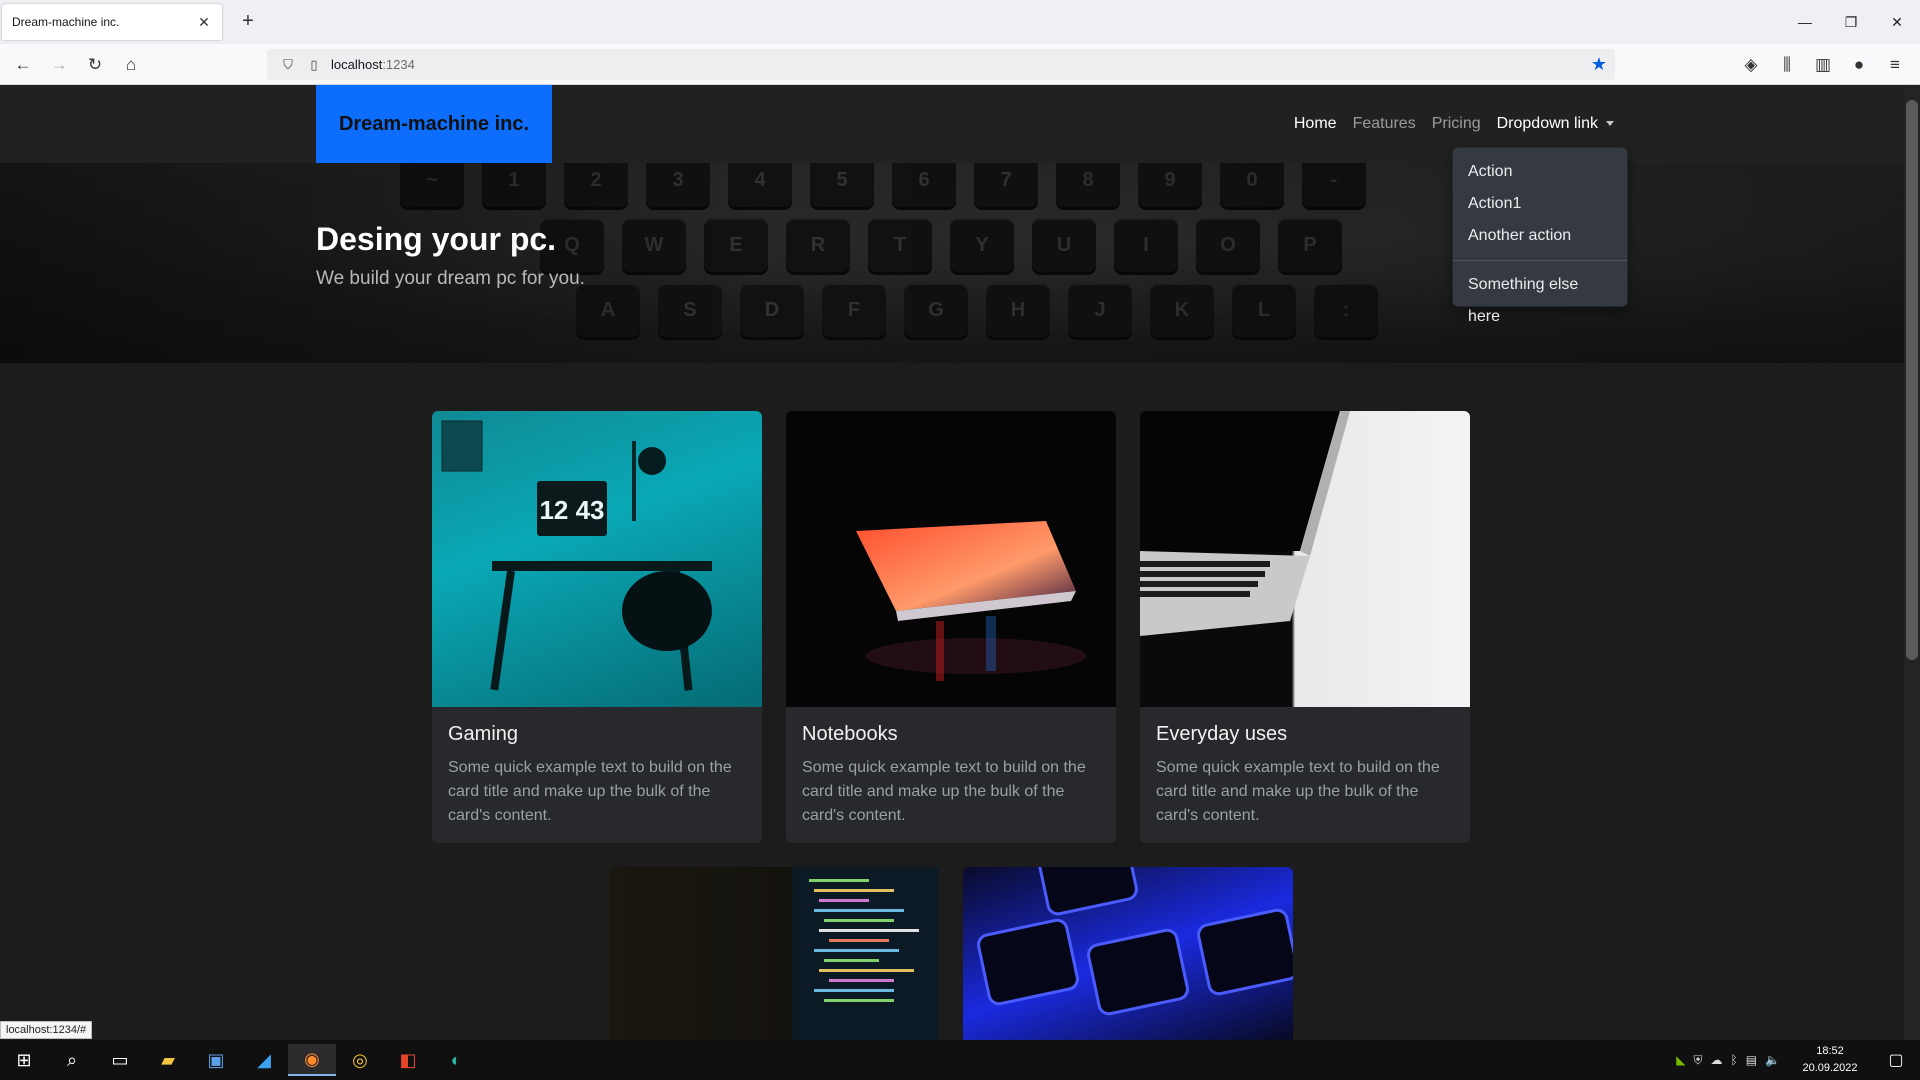 This screenshot has height=1080, width=1920. Describe the element at coordinates (1895, 65) in the screenshot. I see `menu-icon: ≡` at that location.